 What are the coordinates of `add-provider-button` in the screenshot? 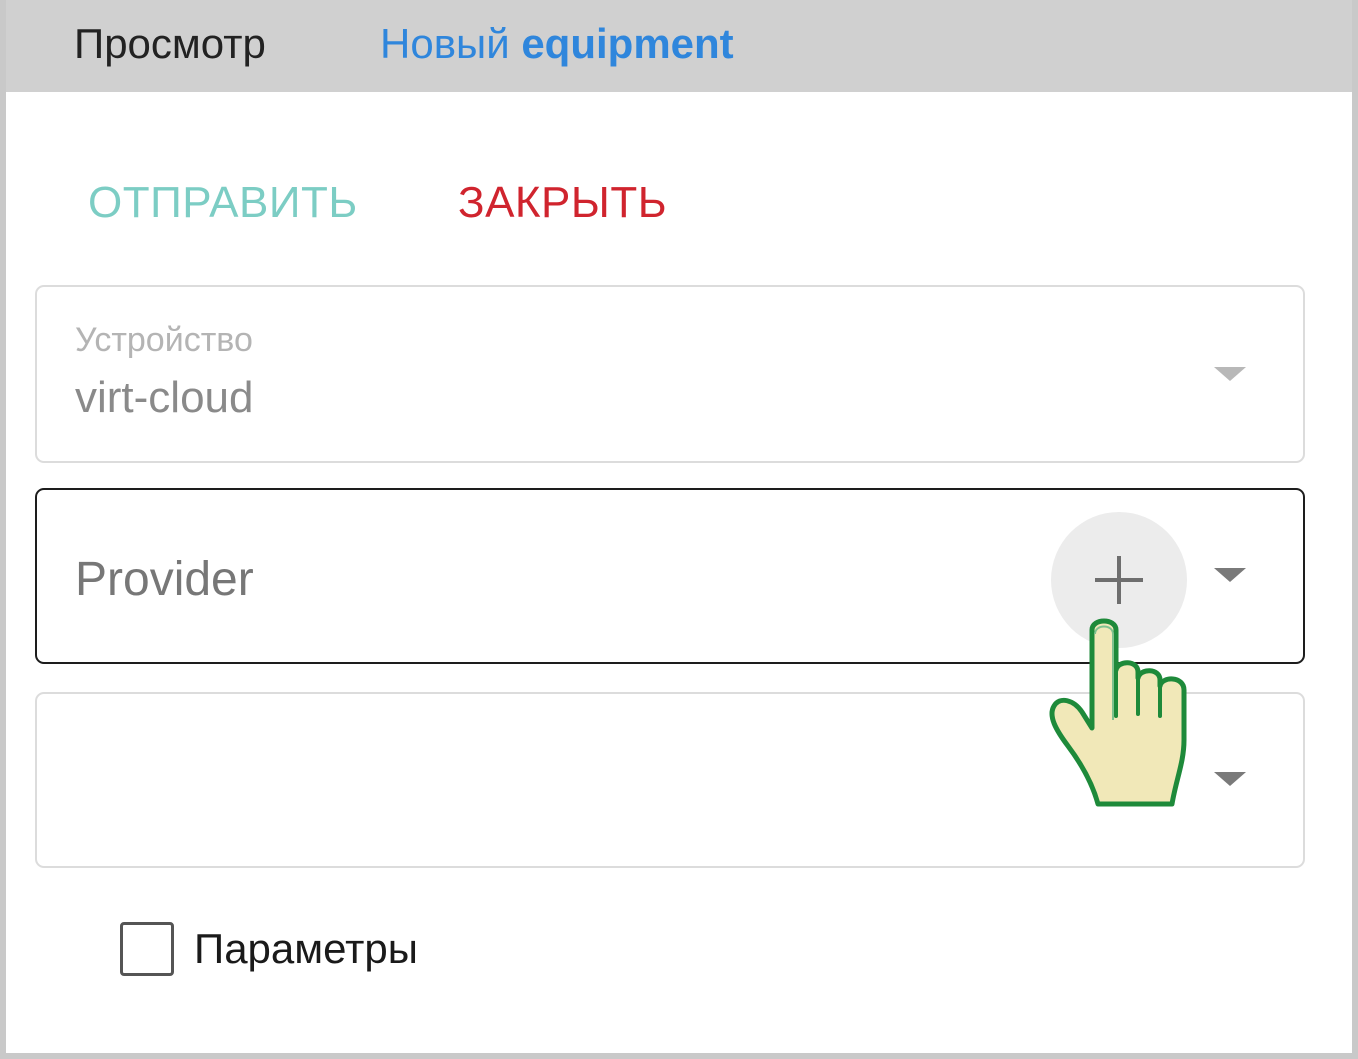 It's located at (1119, 580).